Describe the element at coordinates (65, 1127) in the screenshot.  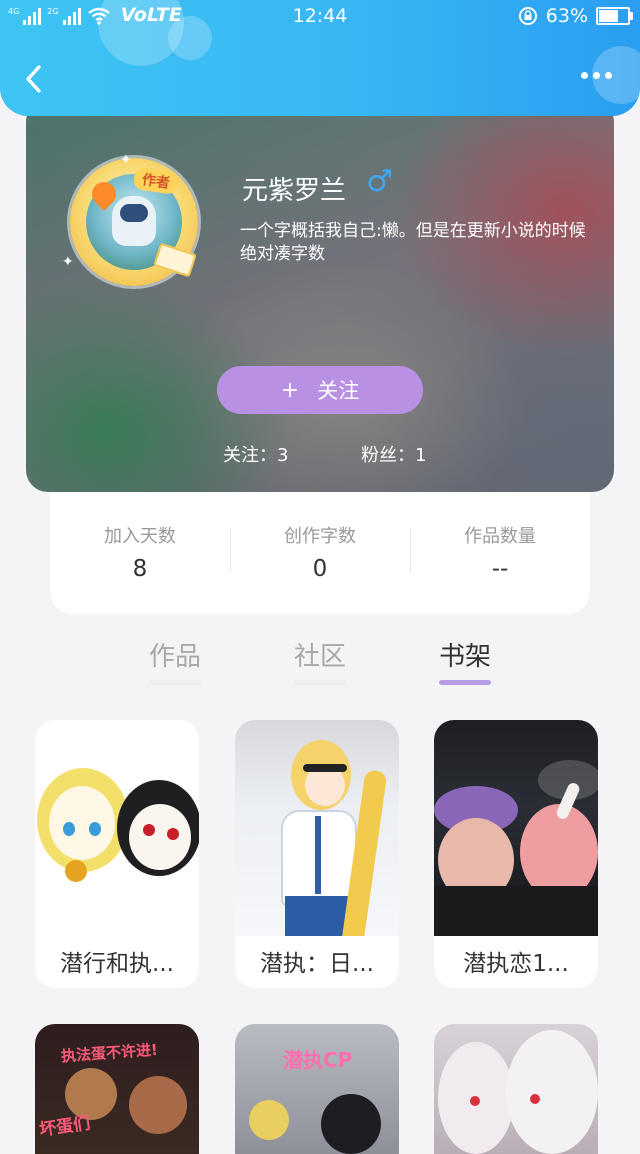
I see `cover-text: 坏蛋们` at that location.